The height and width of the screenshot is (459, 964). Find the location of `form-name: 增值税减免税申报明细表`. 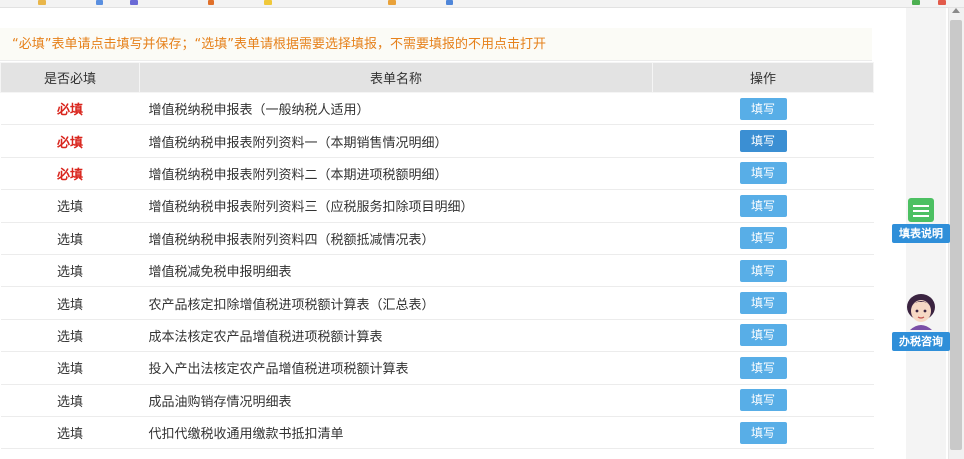

form-name: 增值税减免税申报明细表 is located at coordinates (396, 271).